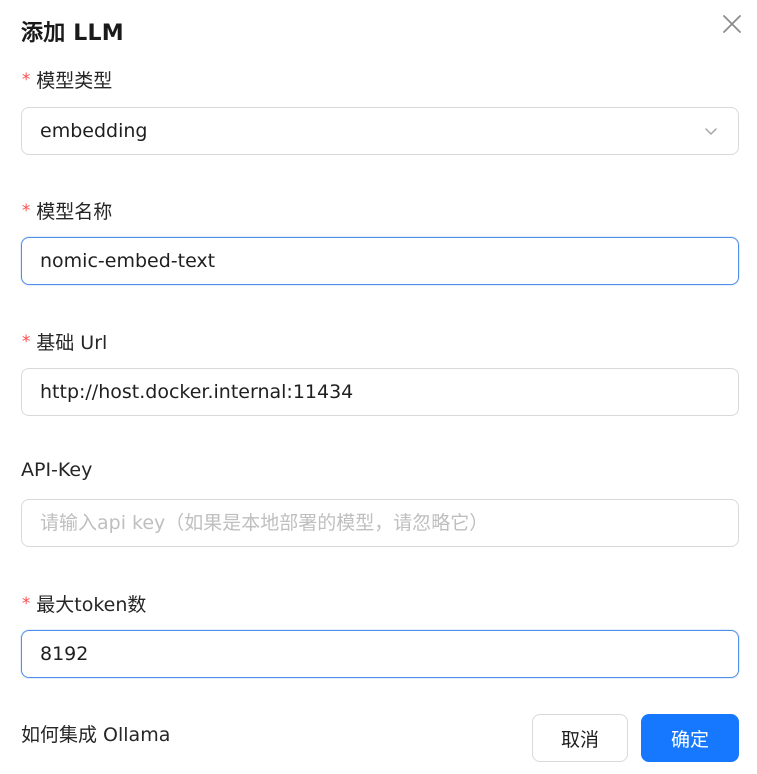  I want to click on max-tokens-label: * 最大token数, so click(83, 603).